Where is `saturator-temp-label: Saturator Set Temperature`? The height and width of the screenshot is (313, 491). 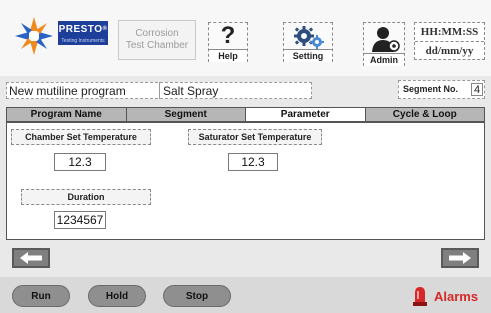 saturator-temp-label: Saturator Set Temperature is located at coordinates (255, 137).